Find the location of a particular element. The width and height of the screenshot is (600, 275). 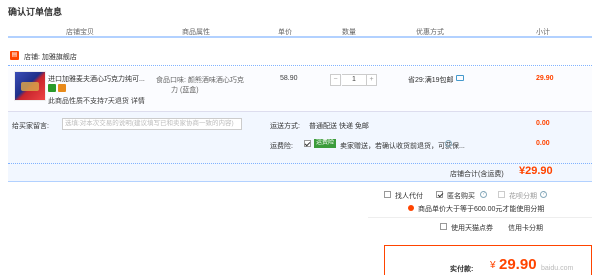

shop-total-label: 店铺合计(含运费) is located at coordinates (477, 174).